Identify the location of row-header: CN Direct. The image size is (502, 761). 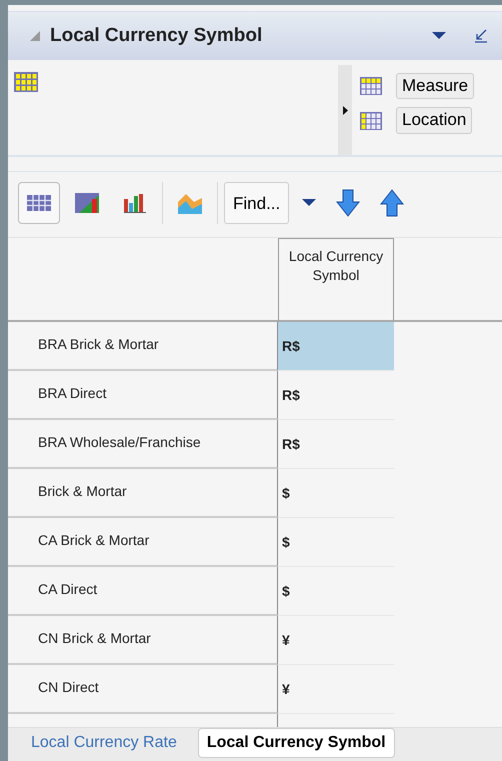
(143, 689).